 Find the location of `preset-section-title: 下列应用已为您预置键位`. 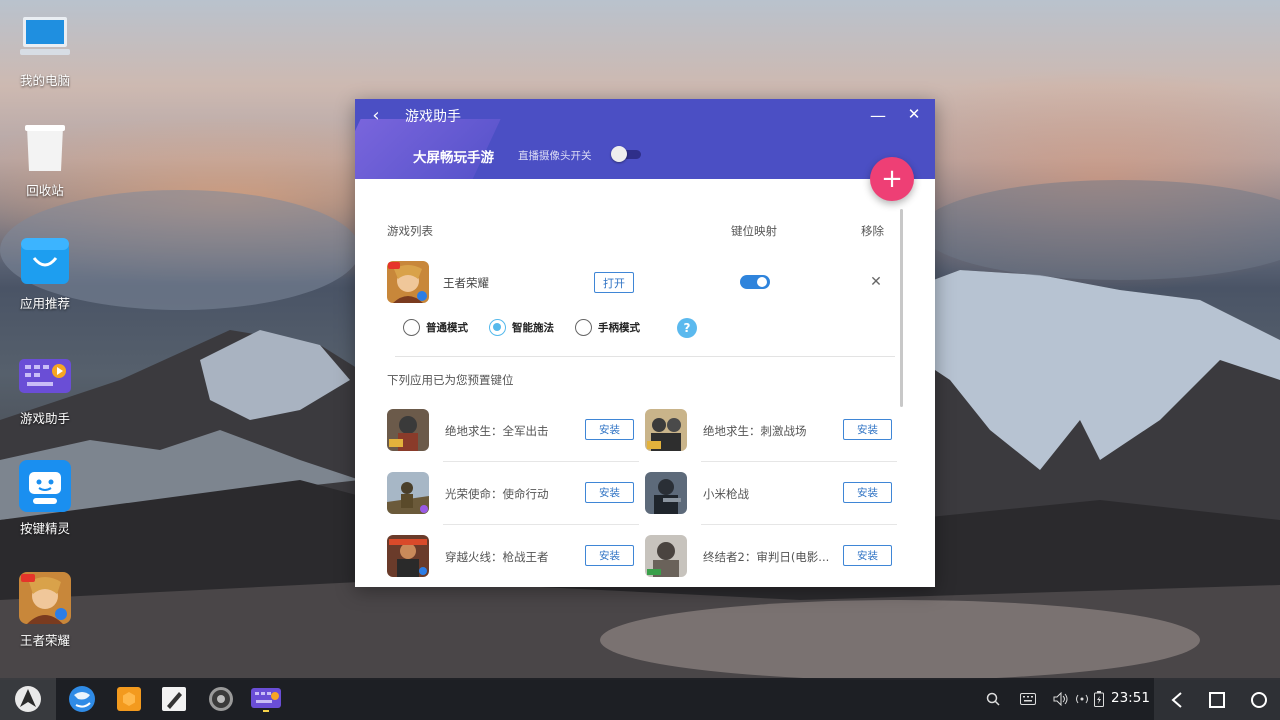

preset-section-title: 下列应用已为您预置键位 is located at coordinates (450, 380).